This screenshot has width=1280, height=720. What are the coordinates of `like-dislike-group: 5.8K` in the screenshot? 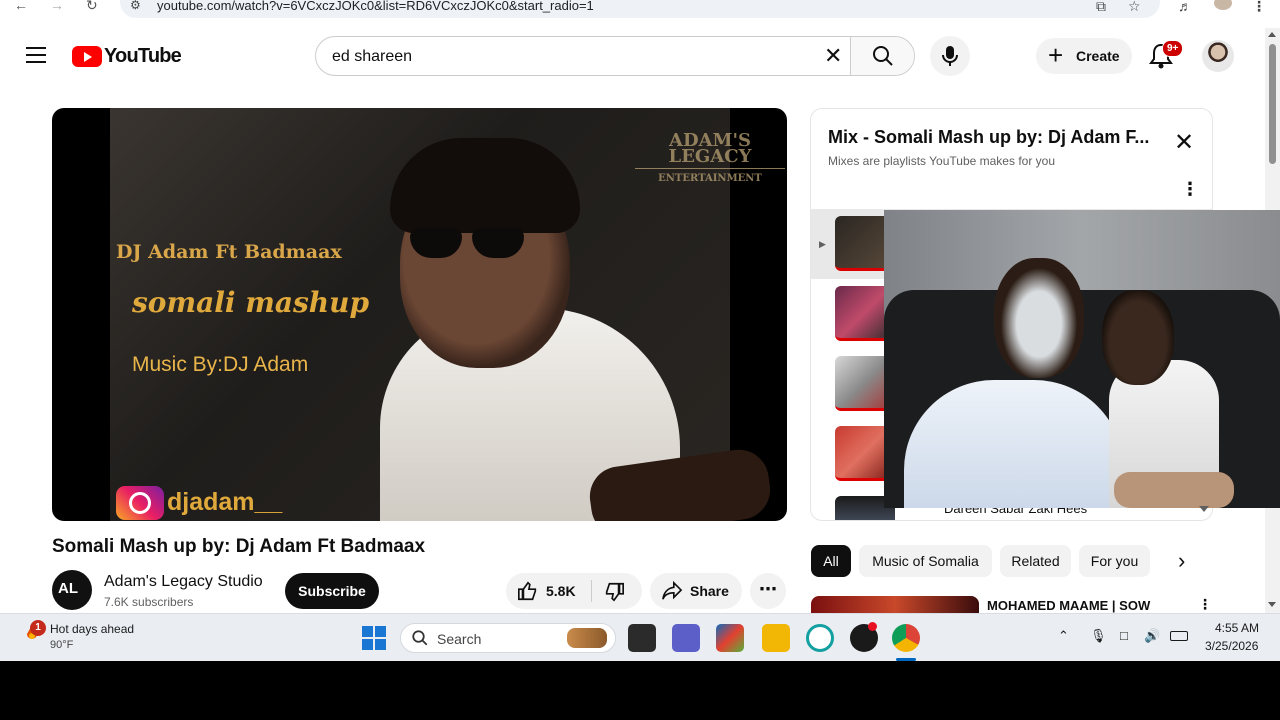 It's located at (574, 591).